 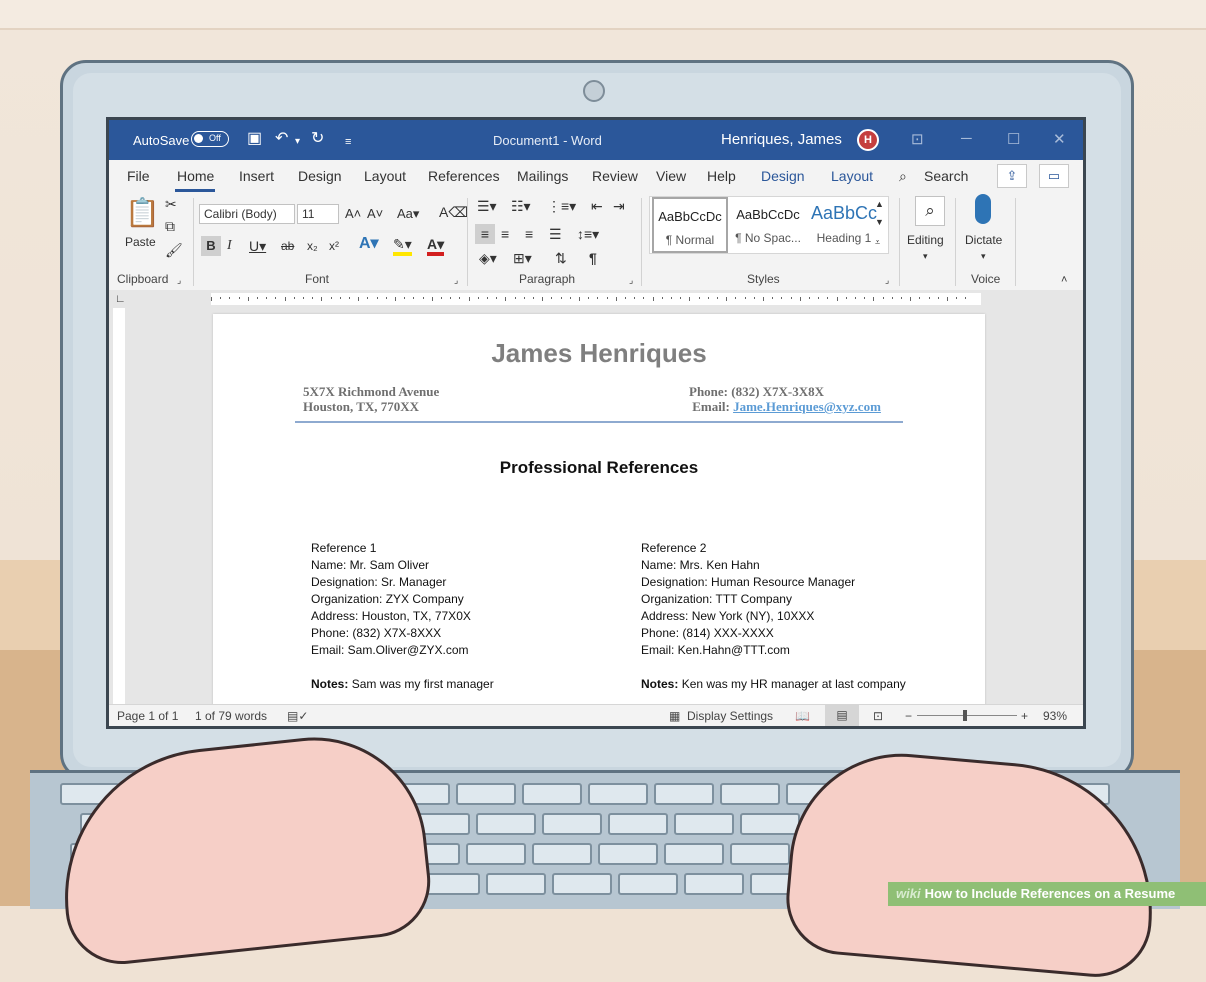 I want to click on styles-scroll-down-icon: ▼, so click(x=879, y=222).